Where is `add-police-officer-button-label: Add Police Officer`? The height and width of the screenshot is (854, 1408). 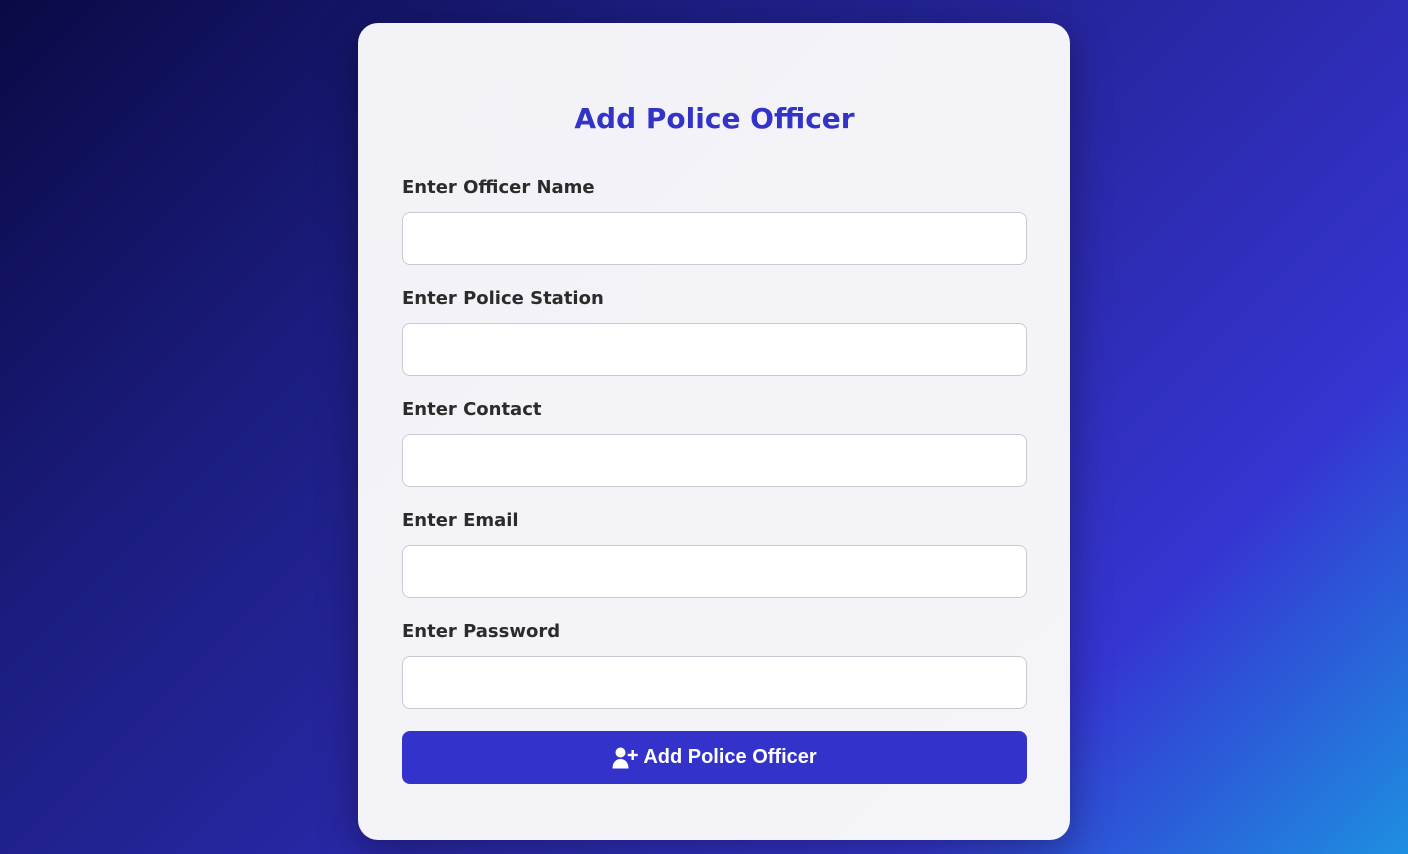
add-police-officer-button-label: Add Police Officer is located at coordinates (730, 757).